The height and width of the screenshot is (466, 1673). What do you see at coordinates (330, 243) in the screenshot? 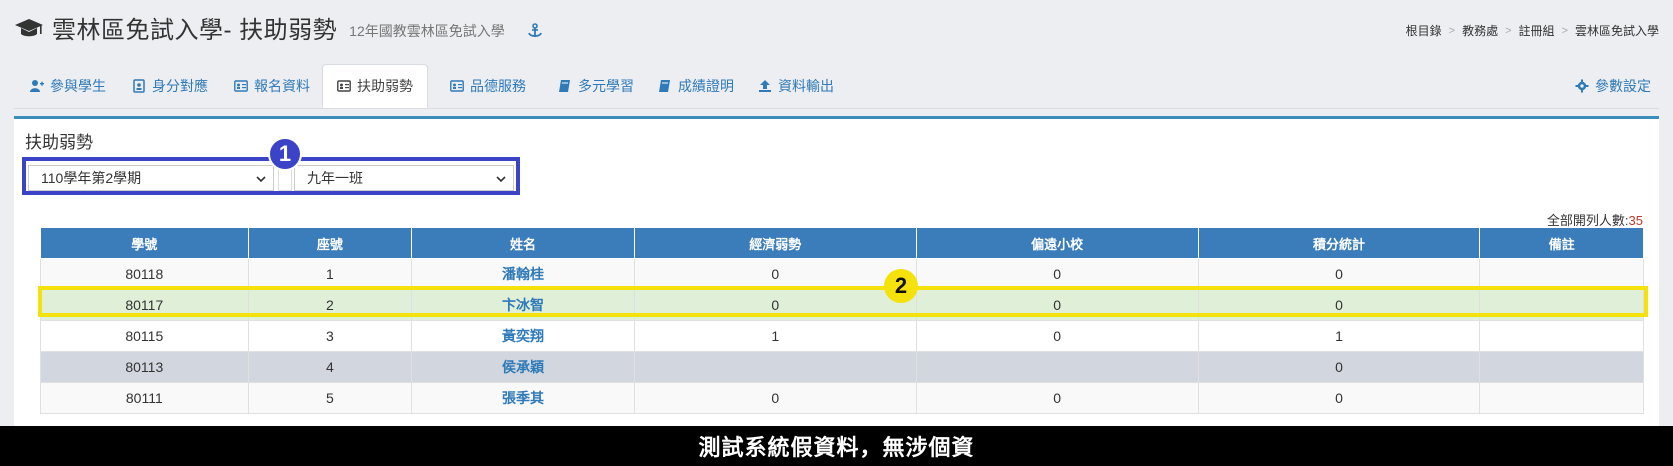
I see `column-header: 座號` at bounding box center [330, 243].